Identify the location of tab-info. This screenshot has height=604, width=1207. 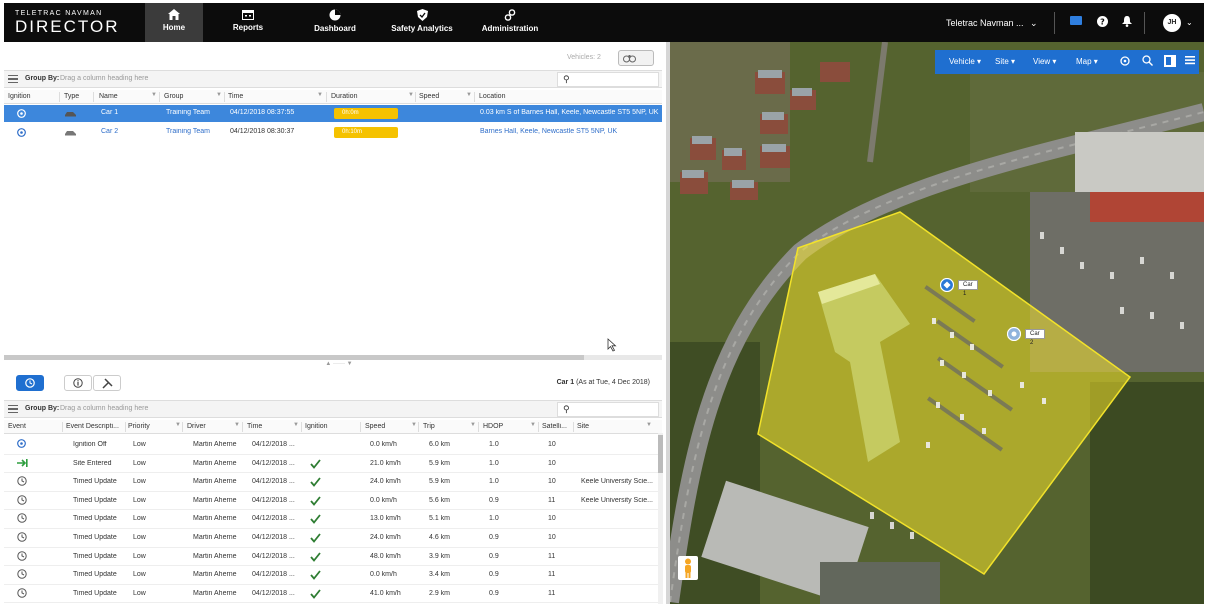
(78, 383).